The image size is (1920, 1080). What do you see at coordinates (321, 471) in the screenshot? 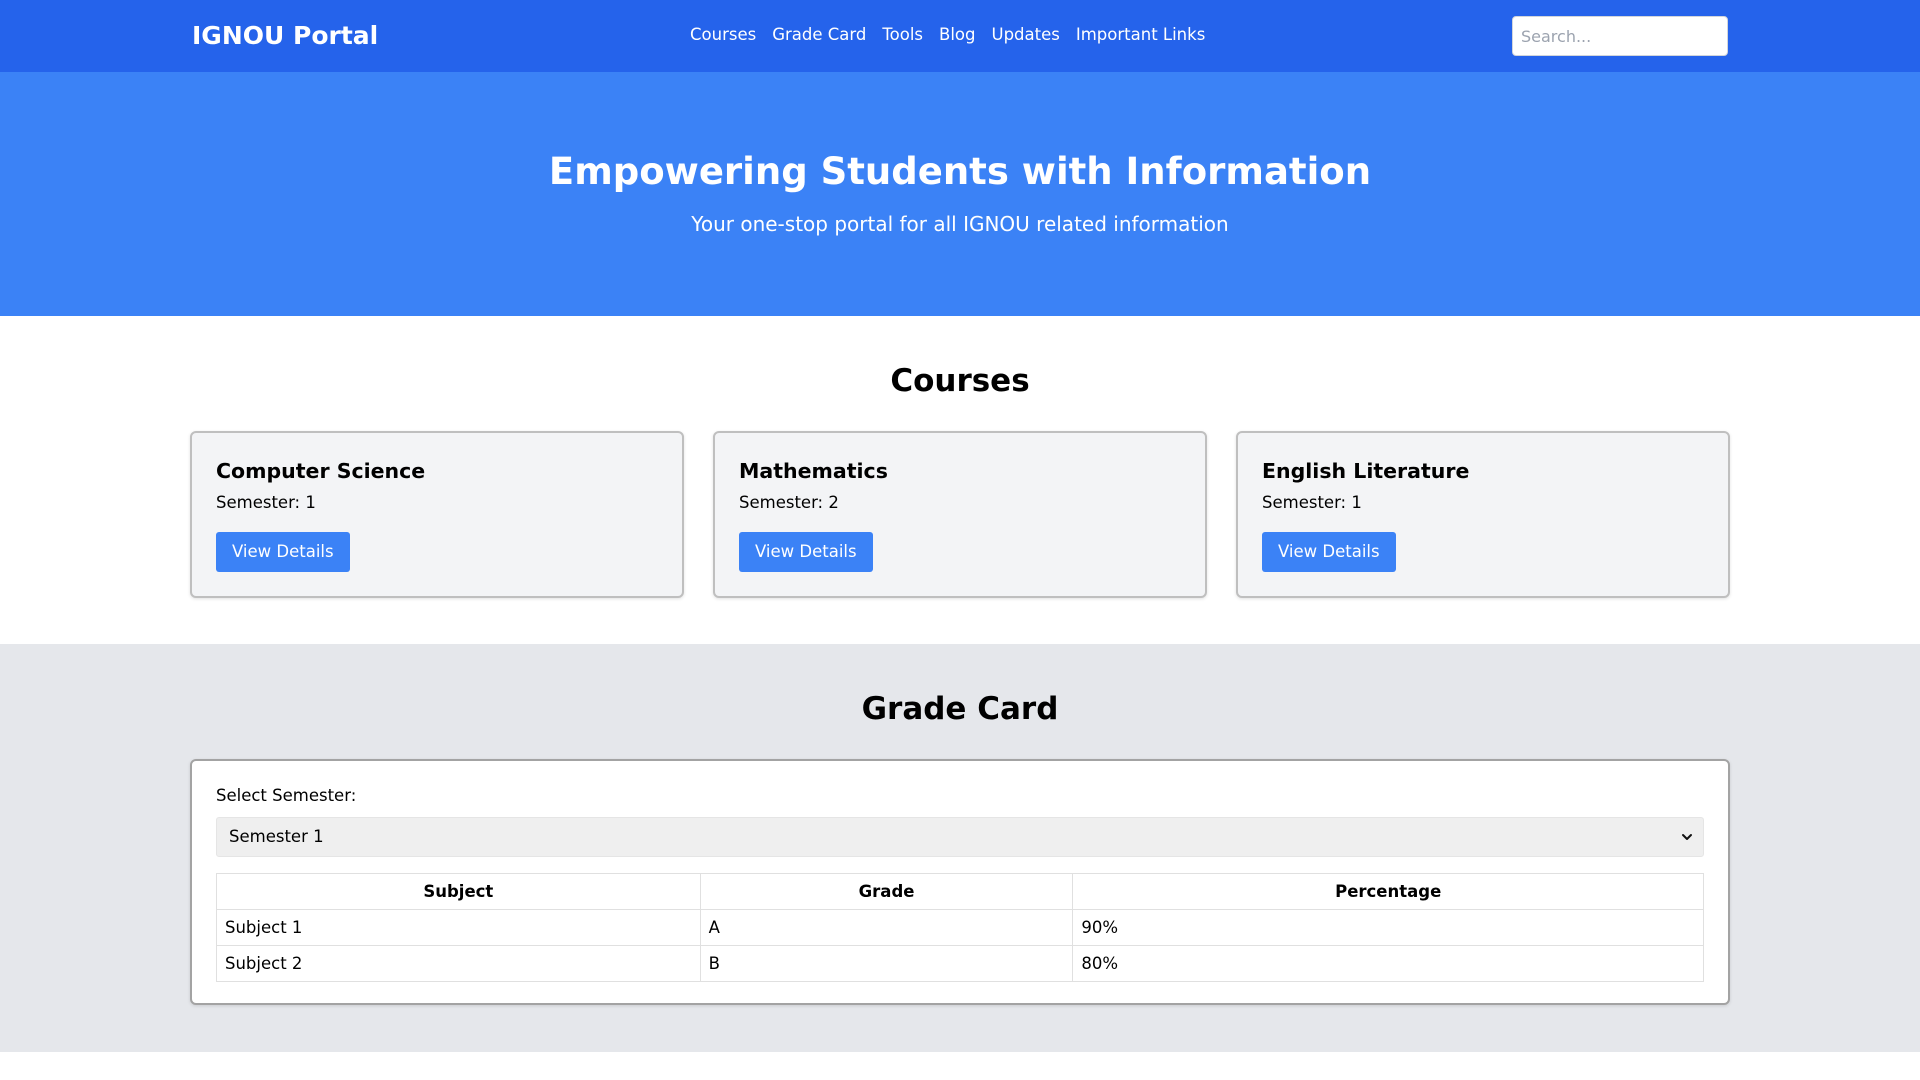
I see `course-name: Computer Science` at bounding box center [321, 471].